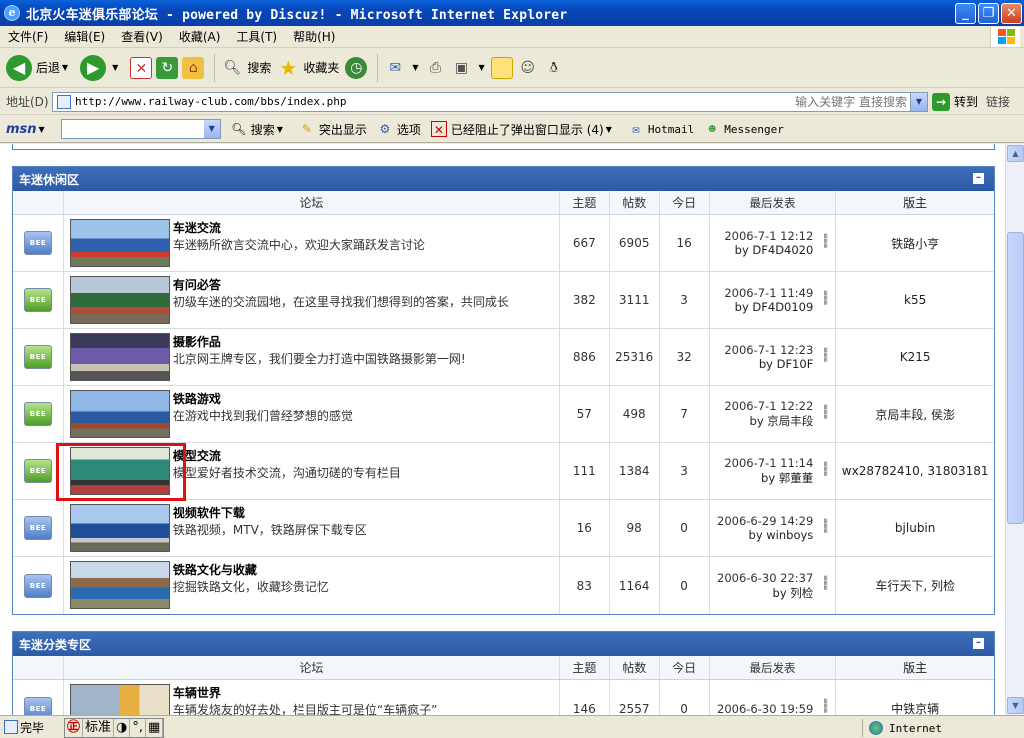  What do you see at coordinates (786, 364) in the screenshot?
I see `last-post-author: by DF10F` at bounding box center [786, 364].